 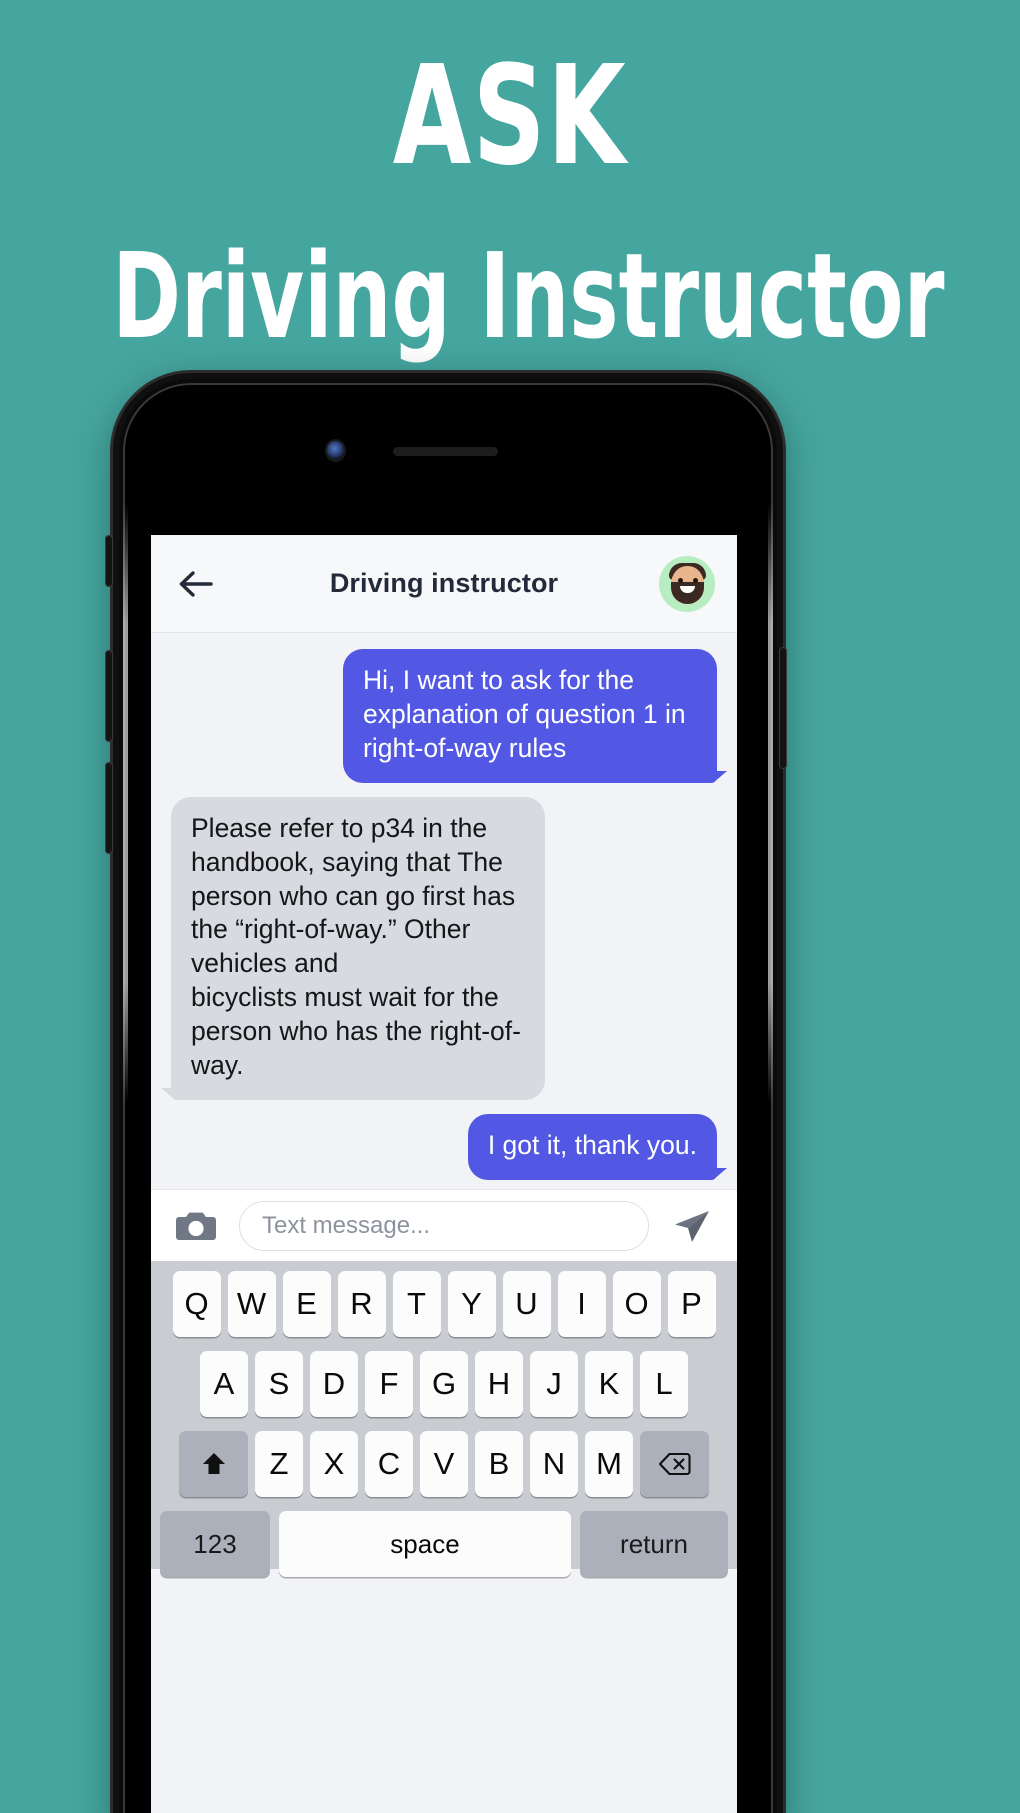 I want to click on volume-down-button, so click(x=109, y=808).